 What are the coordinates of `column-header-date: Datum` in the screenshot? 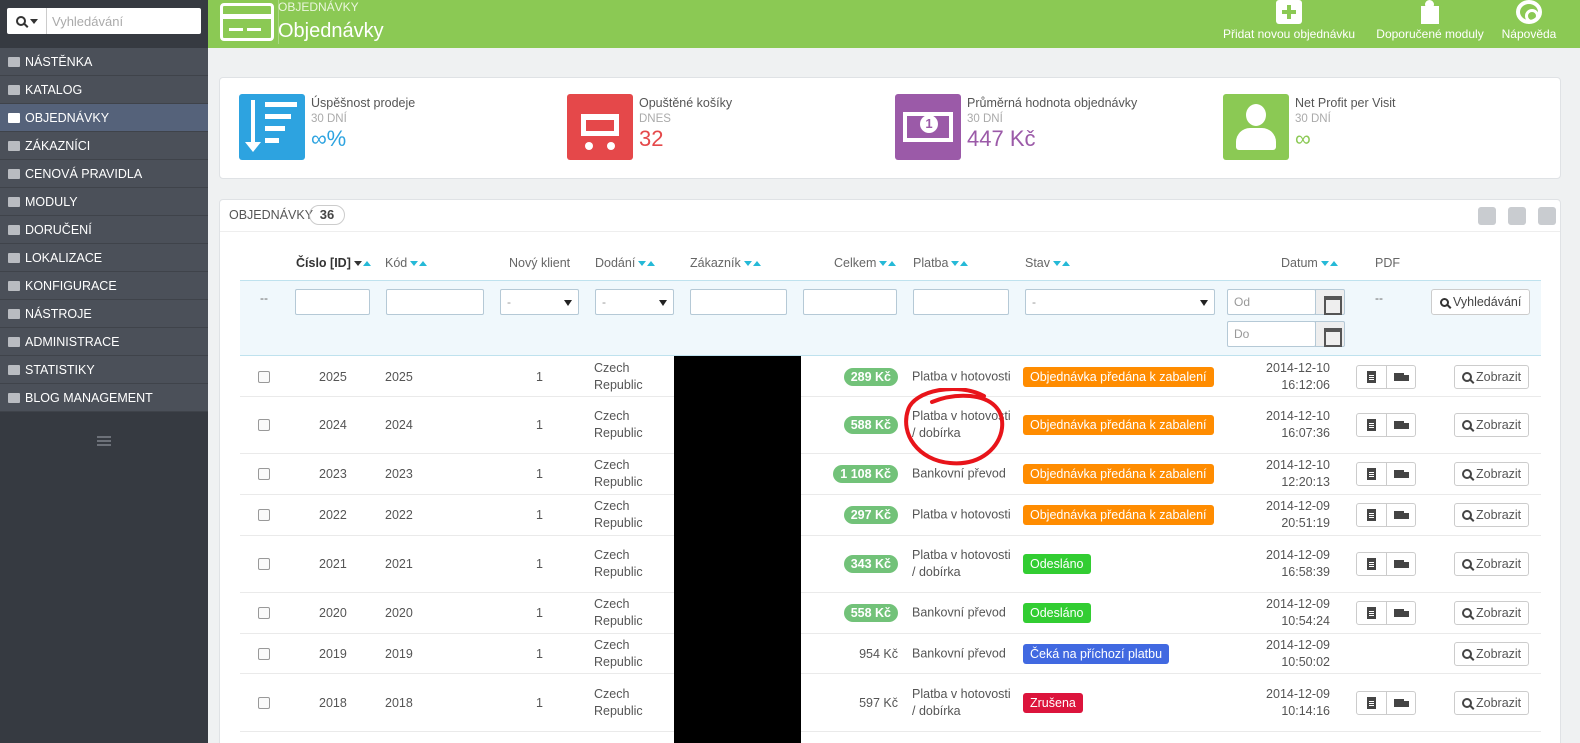 It's located at (1309, 263).